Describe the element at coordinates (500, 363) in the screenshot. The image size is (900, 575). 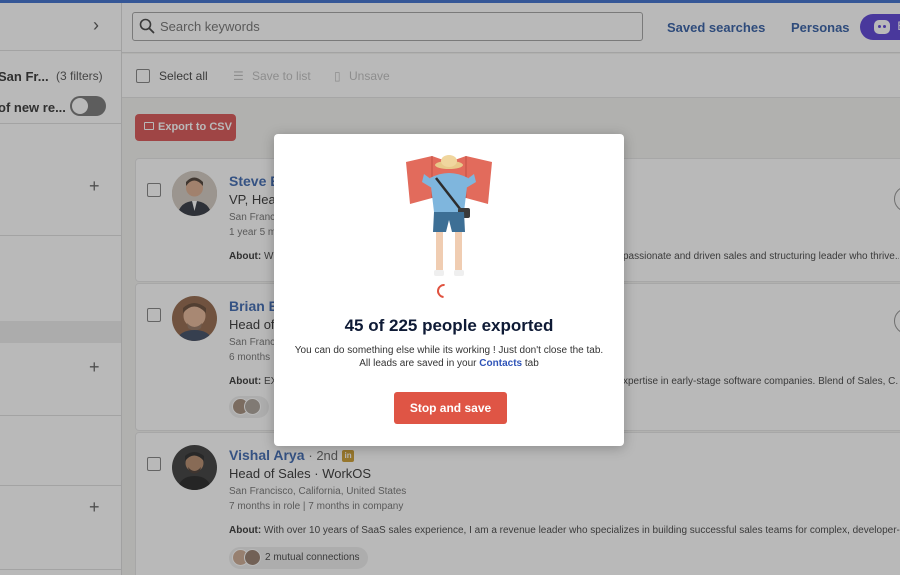
I see `contacts-tab-link: Contacts` at that location.